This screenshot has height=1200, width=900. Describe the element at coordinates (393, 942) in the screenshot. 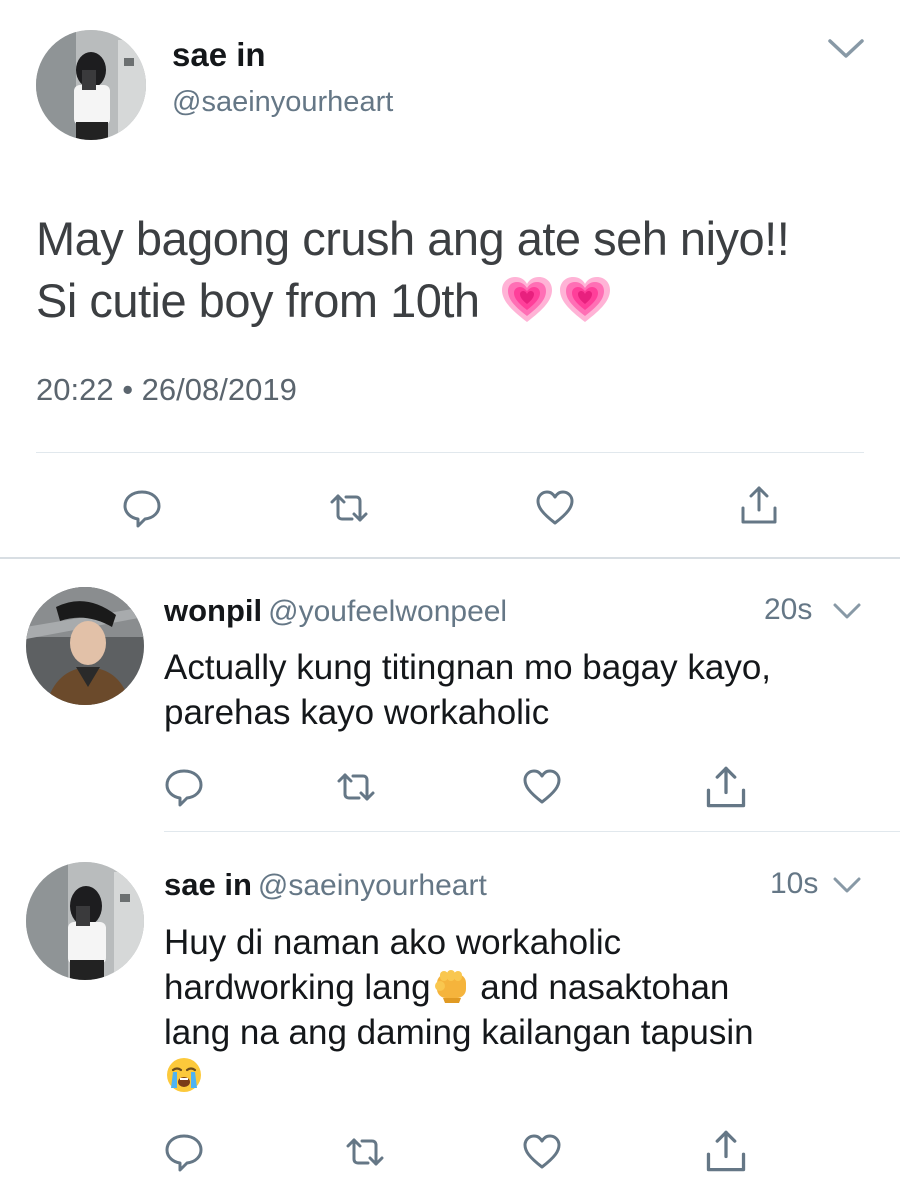

I see `reply-text-line: Huy di naman ako workaholic` at that location.